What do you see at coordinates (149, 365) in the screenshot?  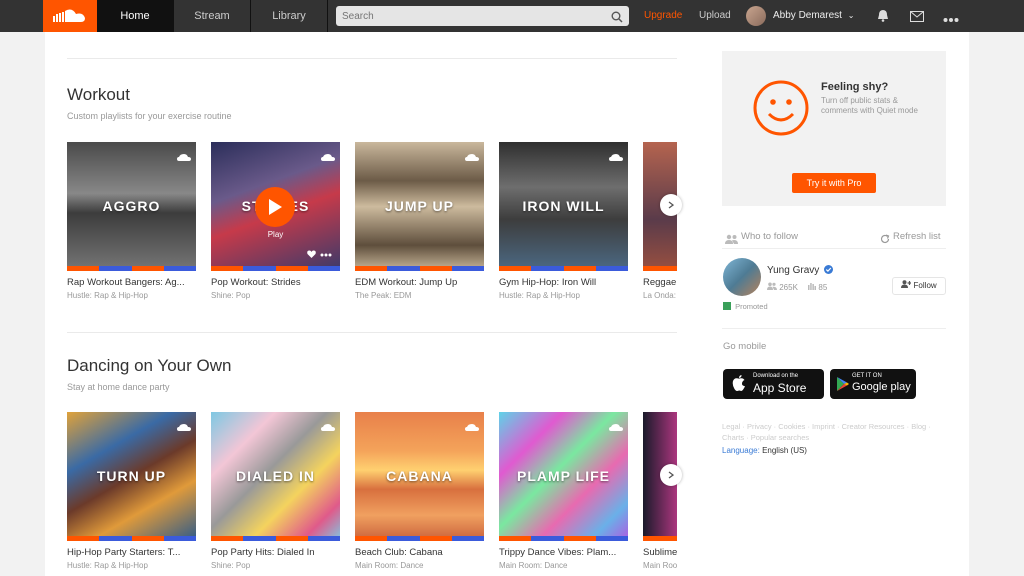 I see `section-title-dancing: Dancing on Your Own` at bounding box center [149, 365].